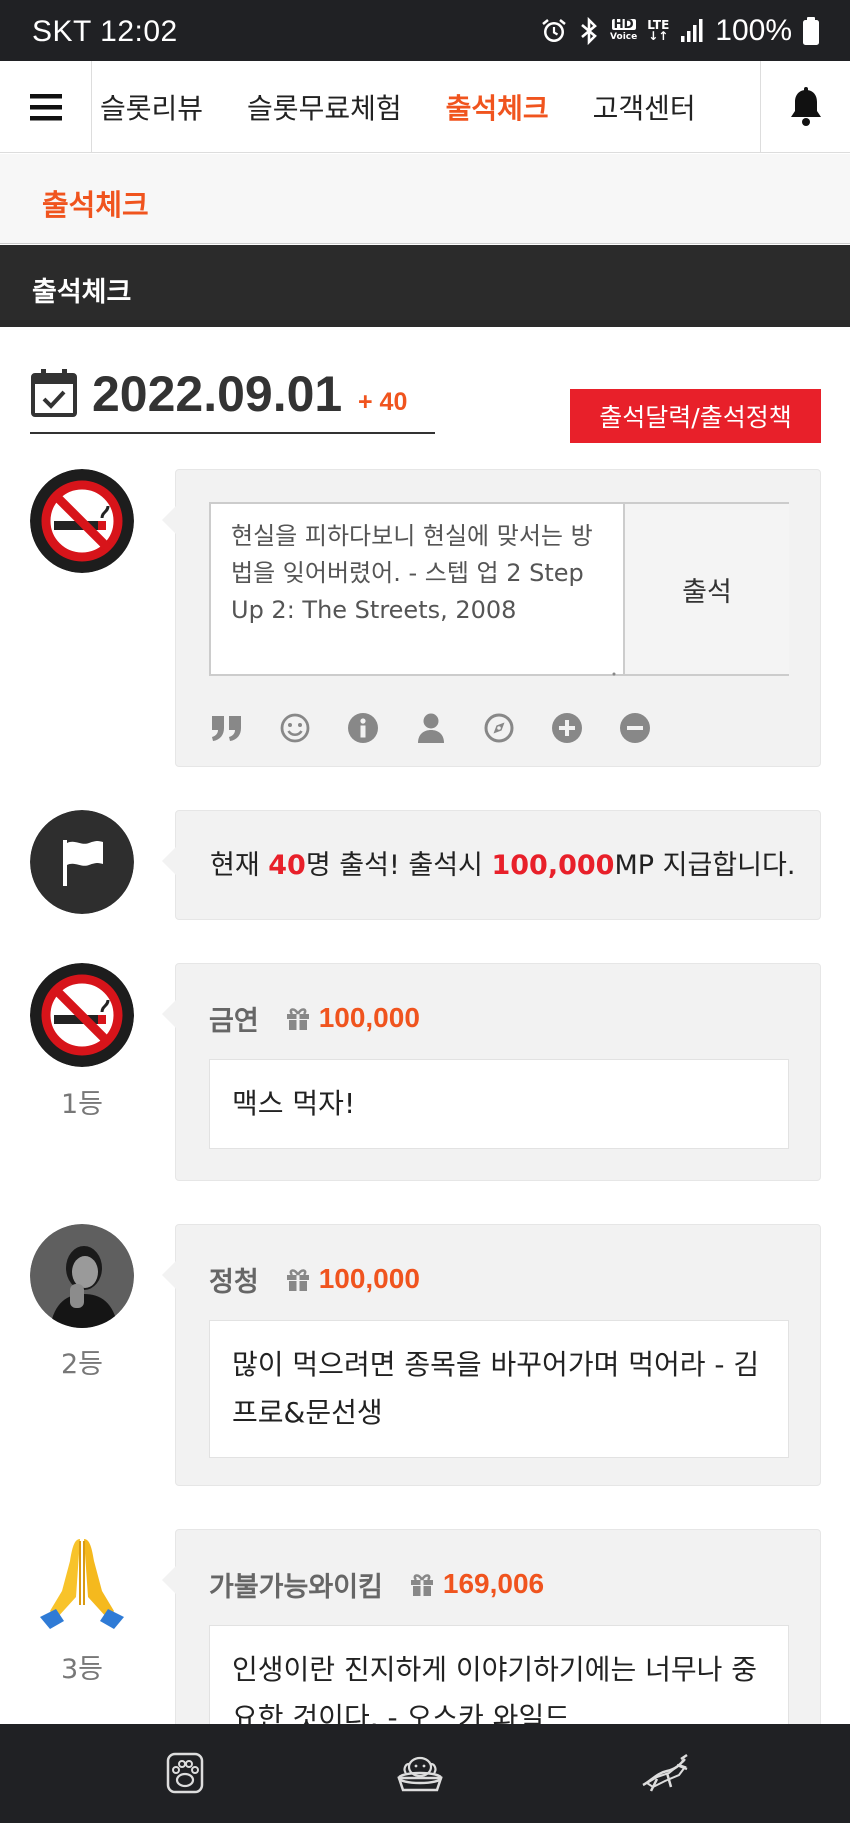 This screenshot has height=1823, width=850. Describe the element at coordinates (82, 862) in the screenshot. I see `flag-avatar` at that location.